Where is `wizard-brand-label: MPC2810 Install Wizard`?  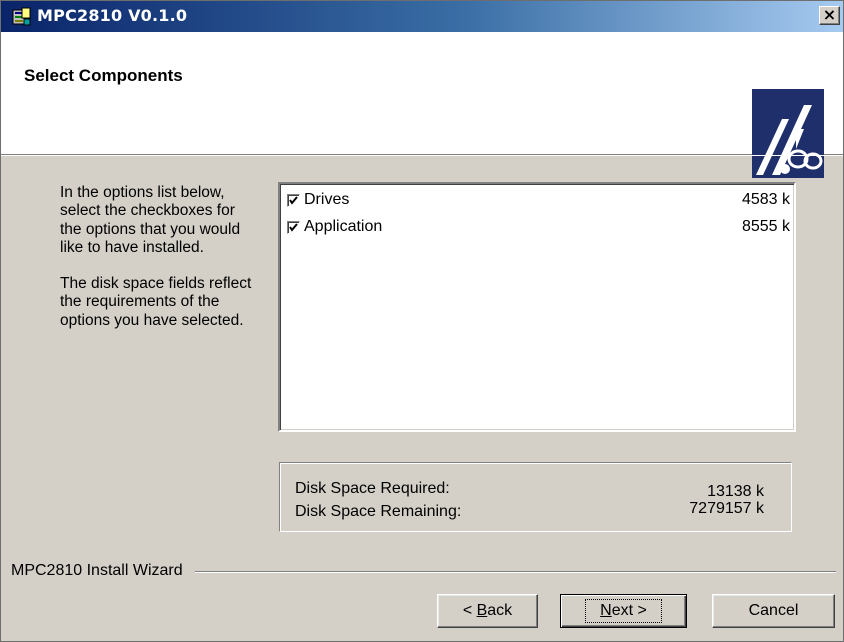 wizard-brand-label: MPC2810 Install Wizard is located at coordinates (103, 571).